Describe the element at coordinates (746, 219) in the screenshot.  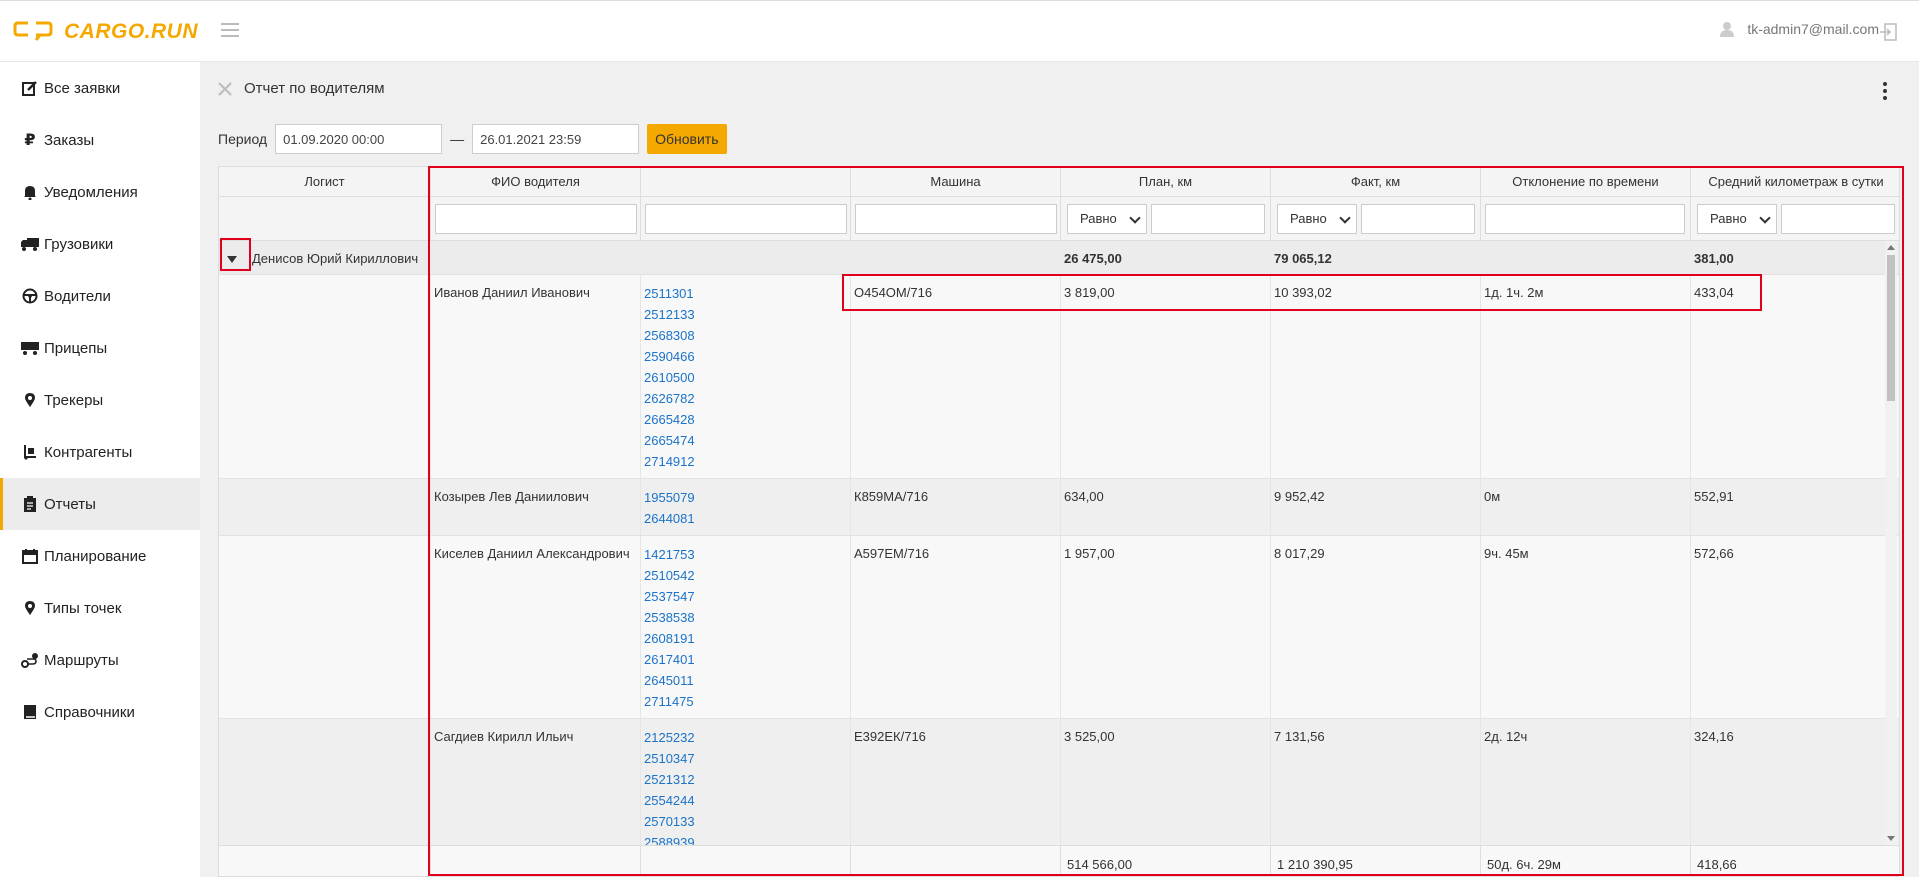
I see `filter-orders-input` at that location.